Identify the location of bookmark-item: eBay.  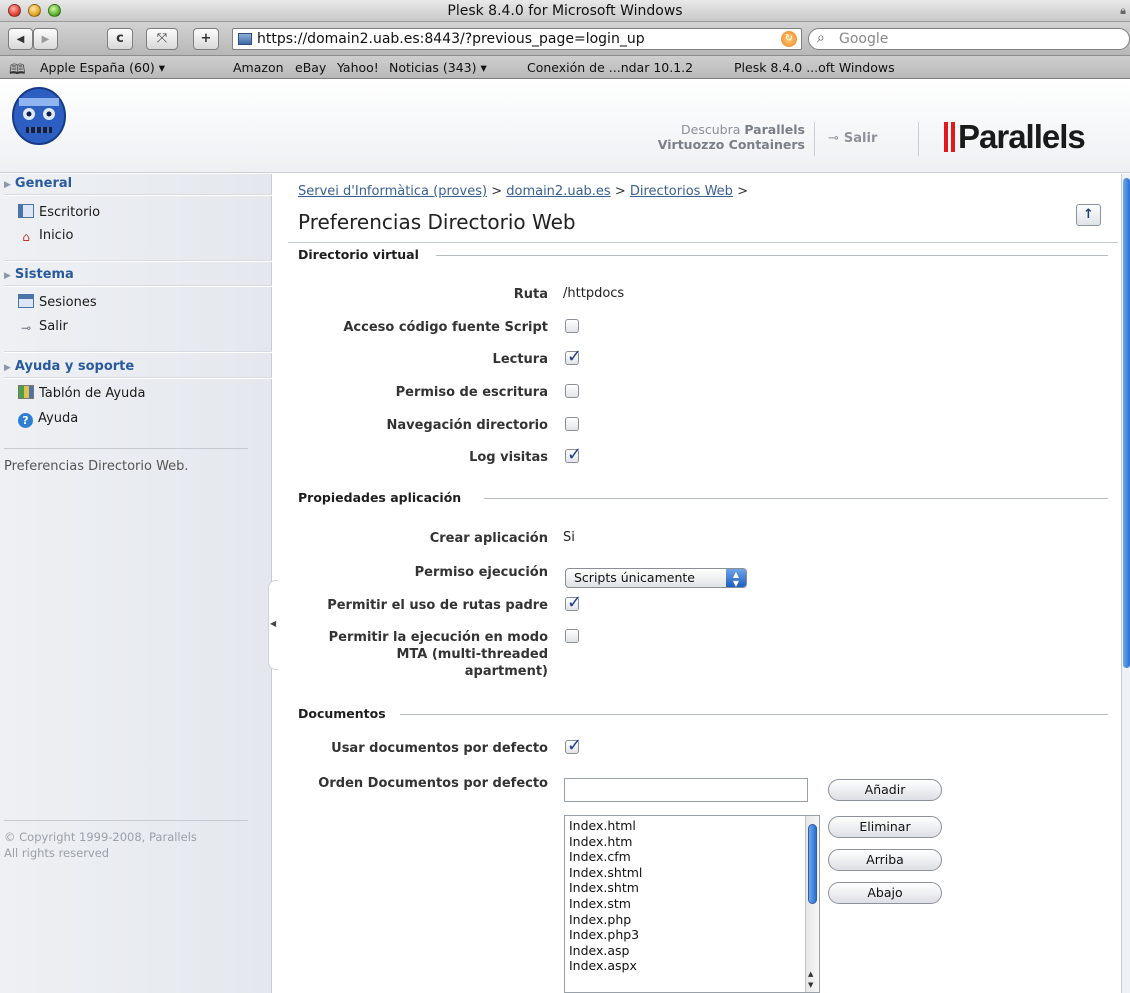
(310, 67).